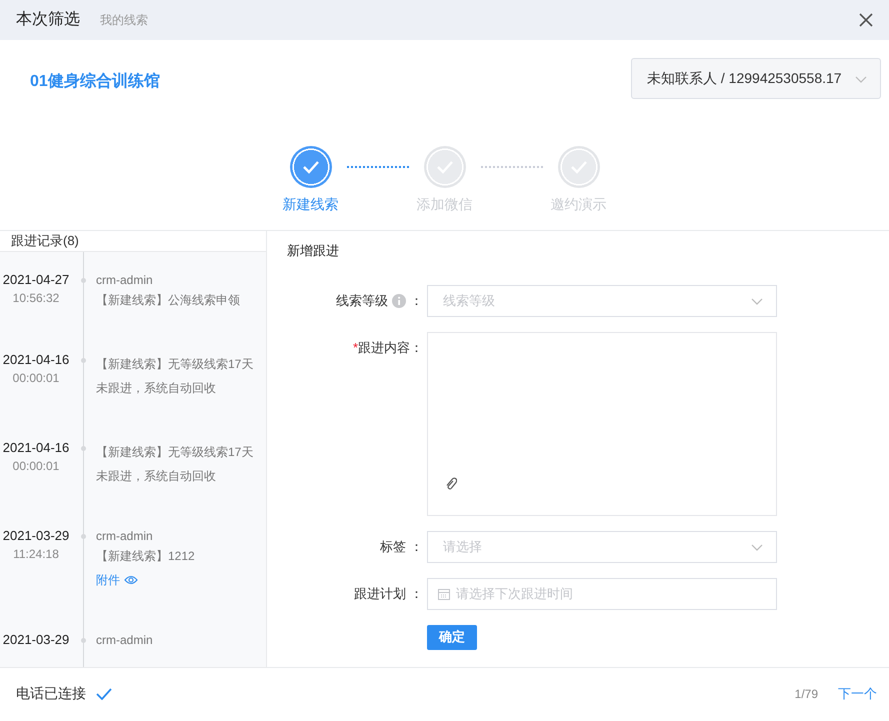 Image resolution: width=889 pixels, height=721 pixels. I want to click on record-text: 【新建线索】1212, so click(145, 556).